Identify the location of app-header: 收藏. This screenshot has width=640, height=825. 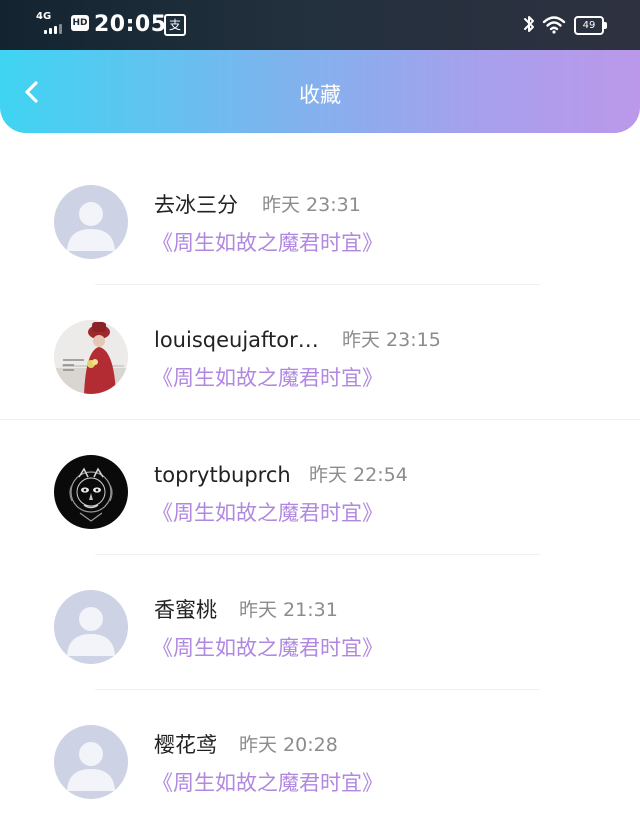
(320, 91).